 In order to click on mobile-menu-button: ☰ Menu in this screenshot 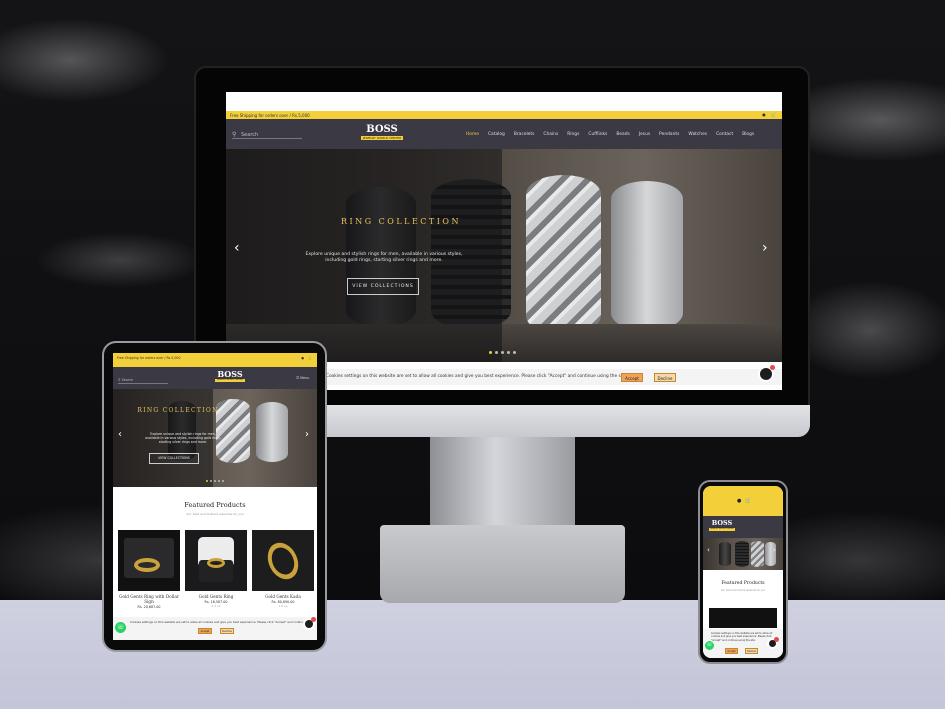, I will do `click(302, 378)`.